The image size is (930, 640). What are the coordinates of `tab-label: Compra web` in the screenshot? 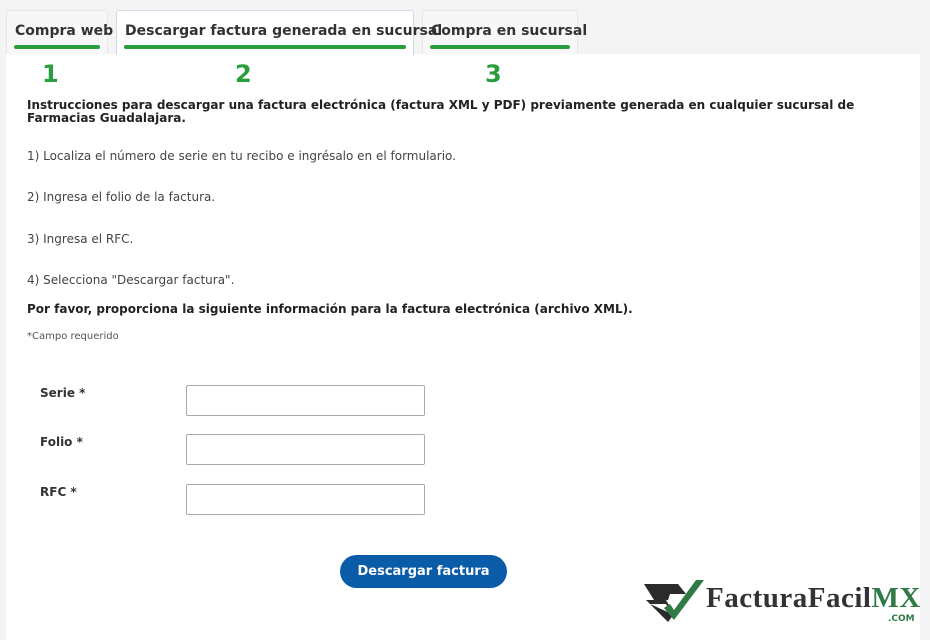 It's located at (64, 31).